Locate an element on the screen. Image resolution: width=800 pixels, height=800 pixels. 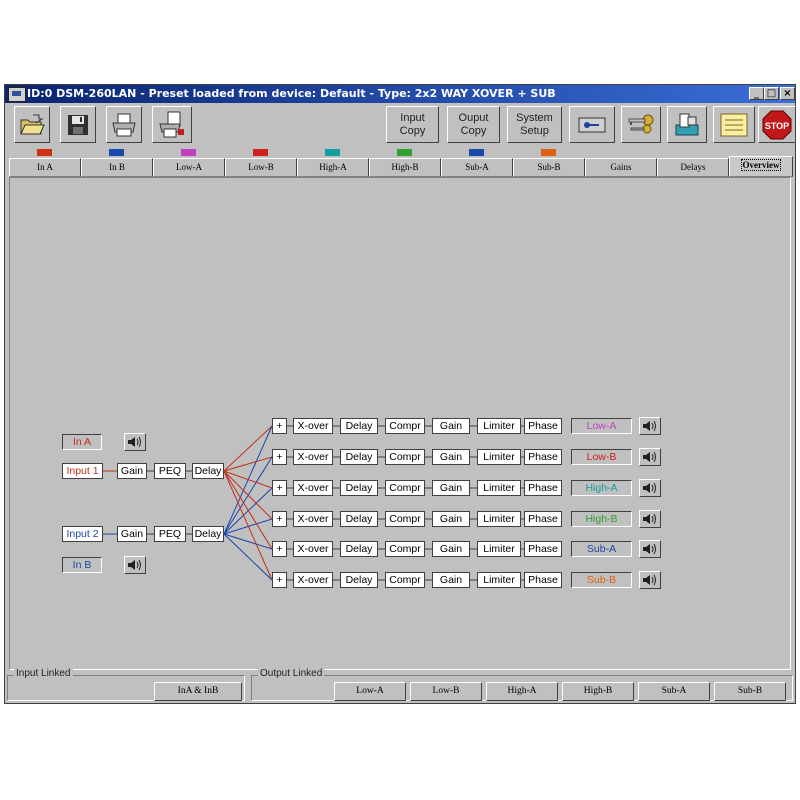
output-1-phase-block: Phase is located at coordinates (543, 426).